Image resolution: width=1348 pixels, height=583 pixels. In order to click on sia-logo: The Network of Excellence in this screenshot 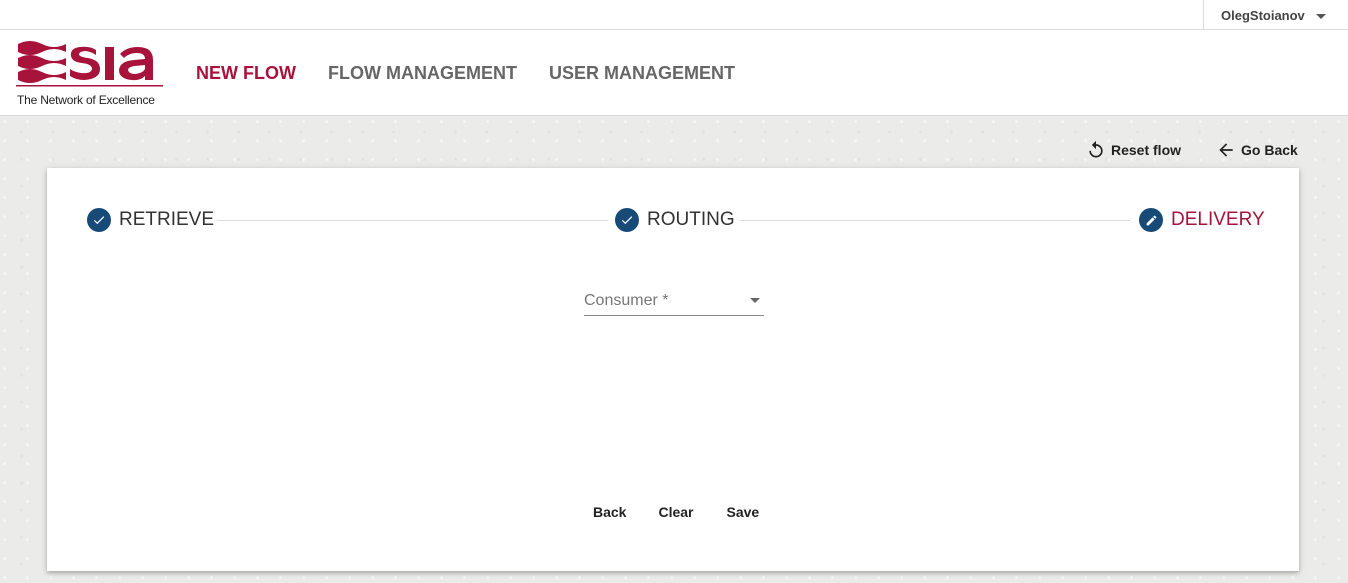, I will do `click(91, 73)`.